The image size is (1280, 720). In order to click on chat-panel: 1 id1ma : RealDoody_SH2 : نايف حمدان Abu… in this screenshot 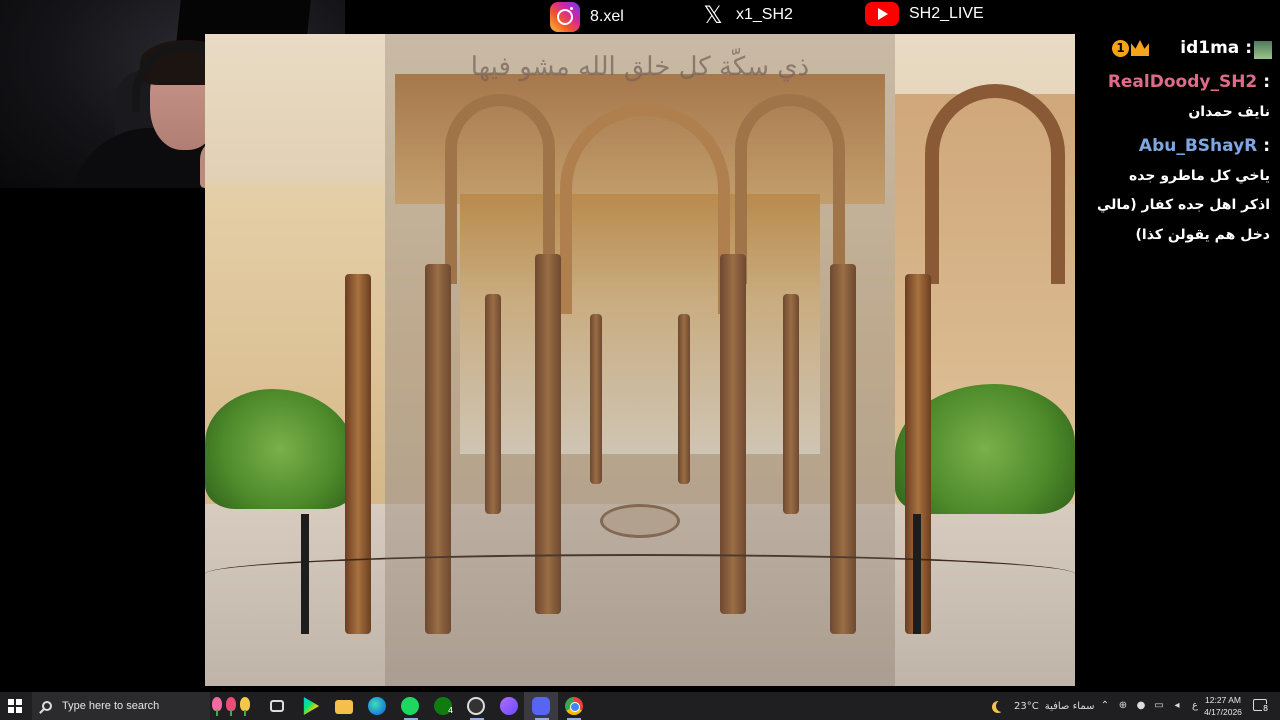, I will do `click(1182, 159)`.